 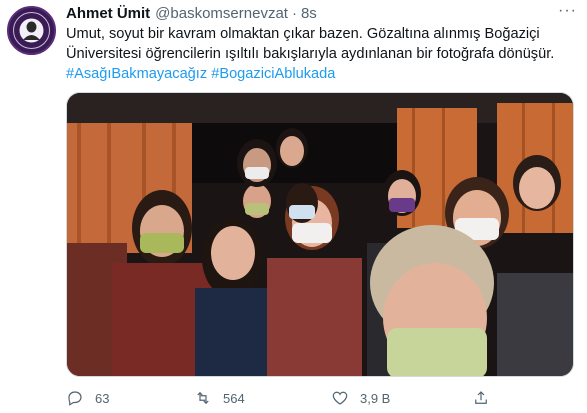 I want to click on share-button, so click(x=481, y=398).